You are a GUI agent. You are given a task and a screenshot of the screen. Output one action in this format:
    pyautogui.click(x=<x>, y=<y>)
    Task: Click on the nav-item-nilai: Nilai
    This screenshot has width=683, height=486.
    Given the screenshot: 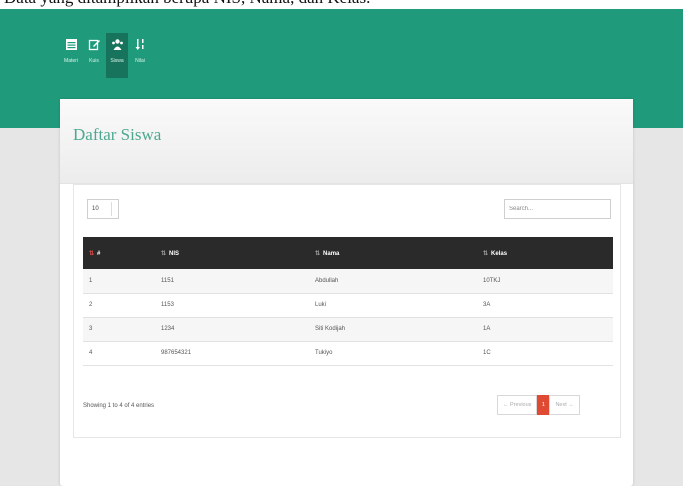 What is the action you would take?
    pyautogui.click(x=140, y=55)
    